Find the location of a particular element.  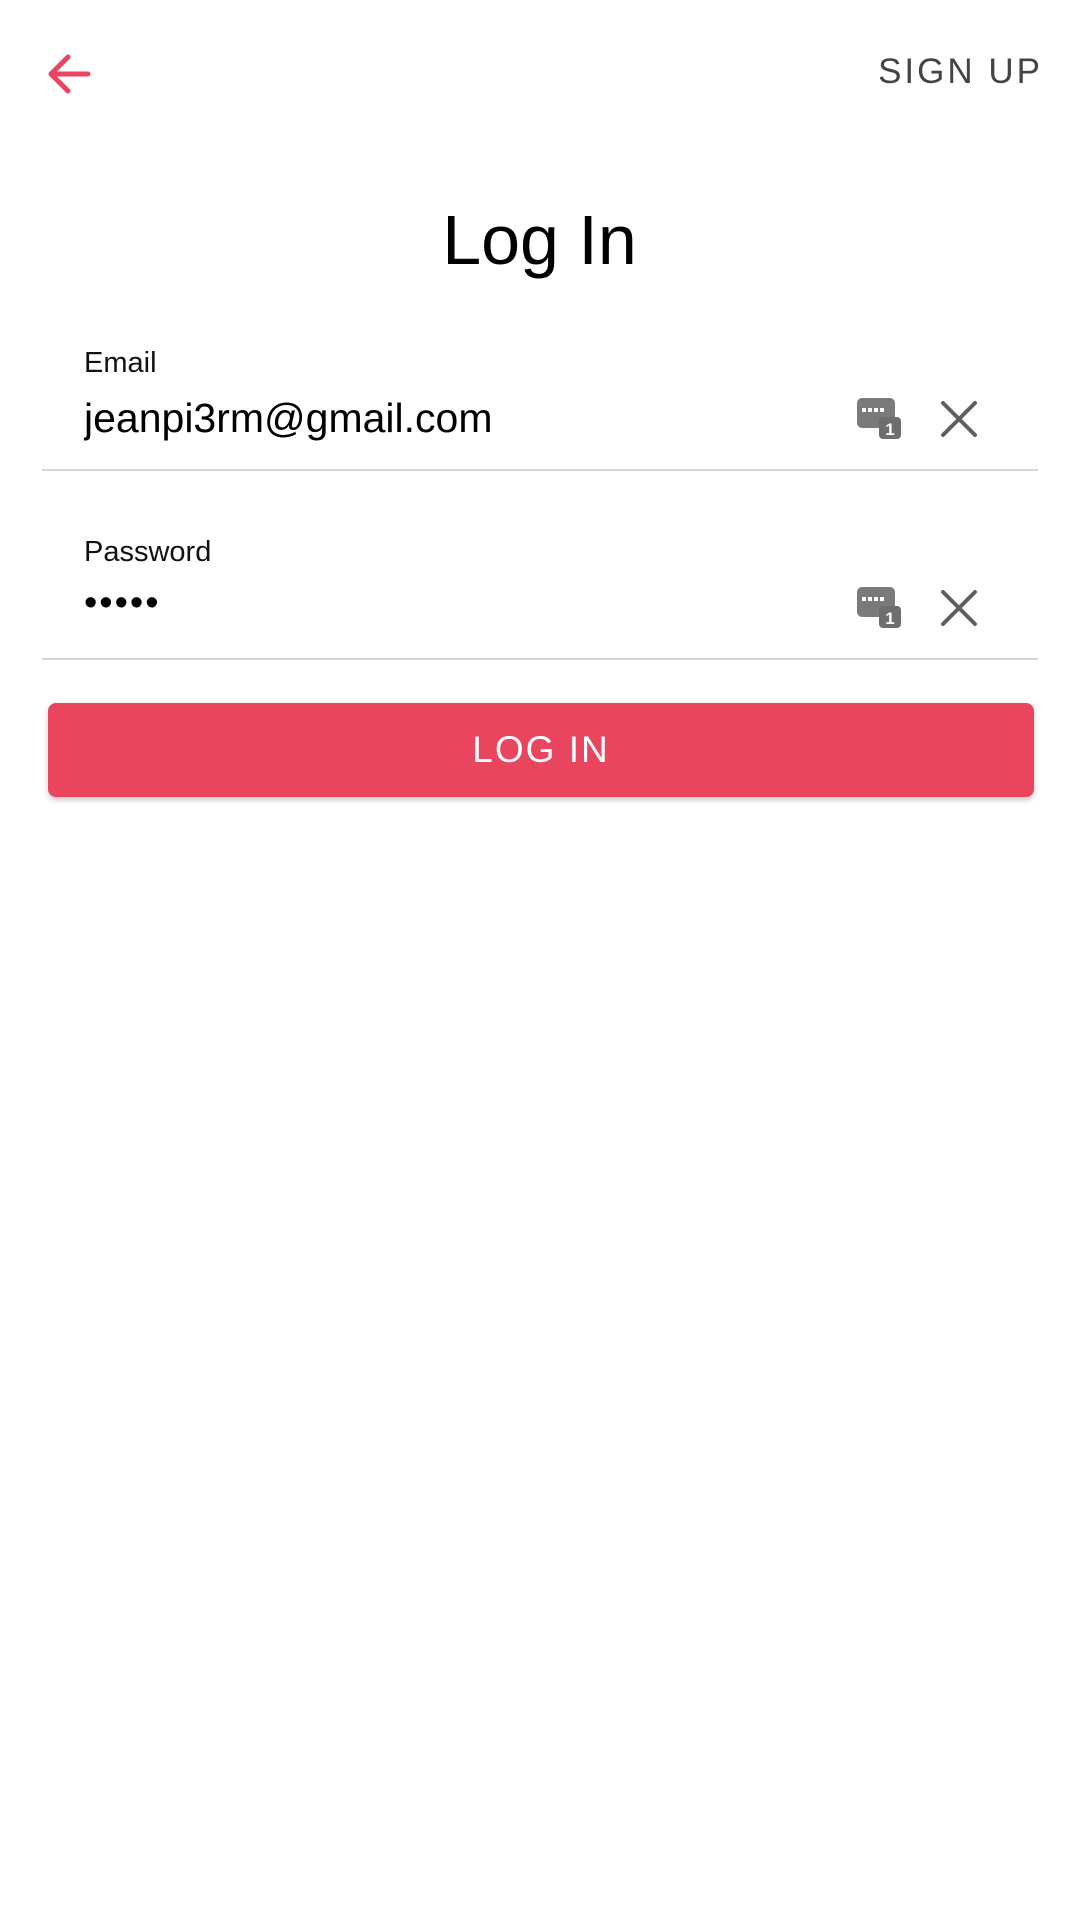

email-field: Email 1 is located at coordinates (540, 407).